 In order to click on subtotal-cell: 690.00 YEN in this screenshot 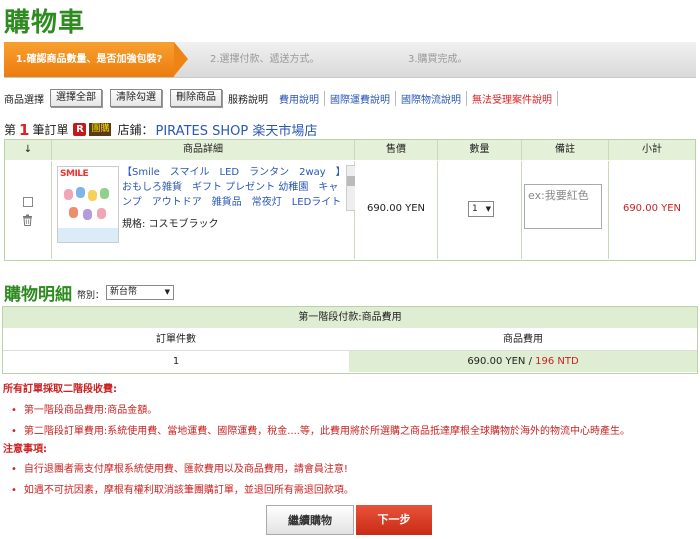, I will do `click(652, 210)`.